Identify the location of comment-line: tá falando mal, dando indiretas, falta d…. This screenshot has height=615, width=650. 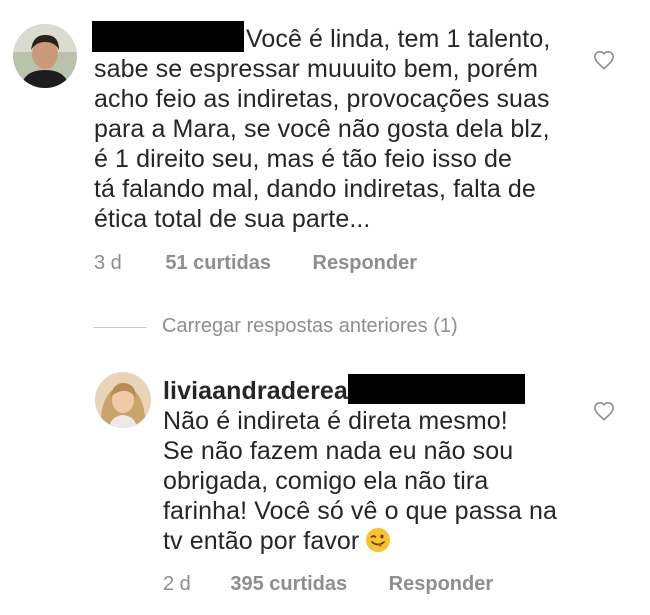
(315, 189).